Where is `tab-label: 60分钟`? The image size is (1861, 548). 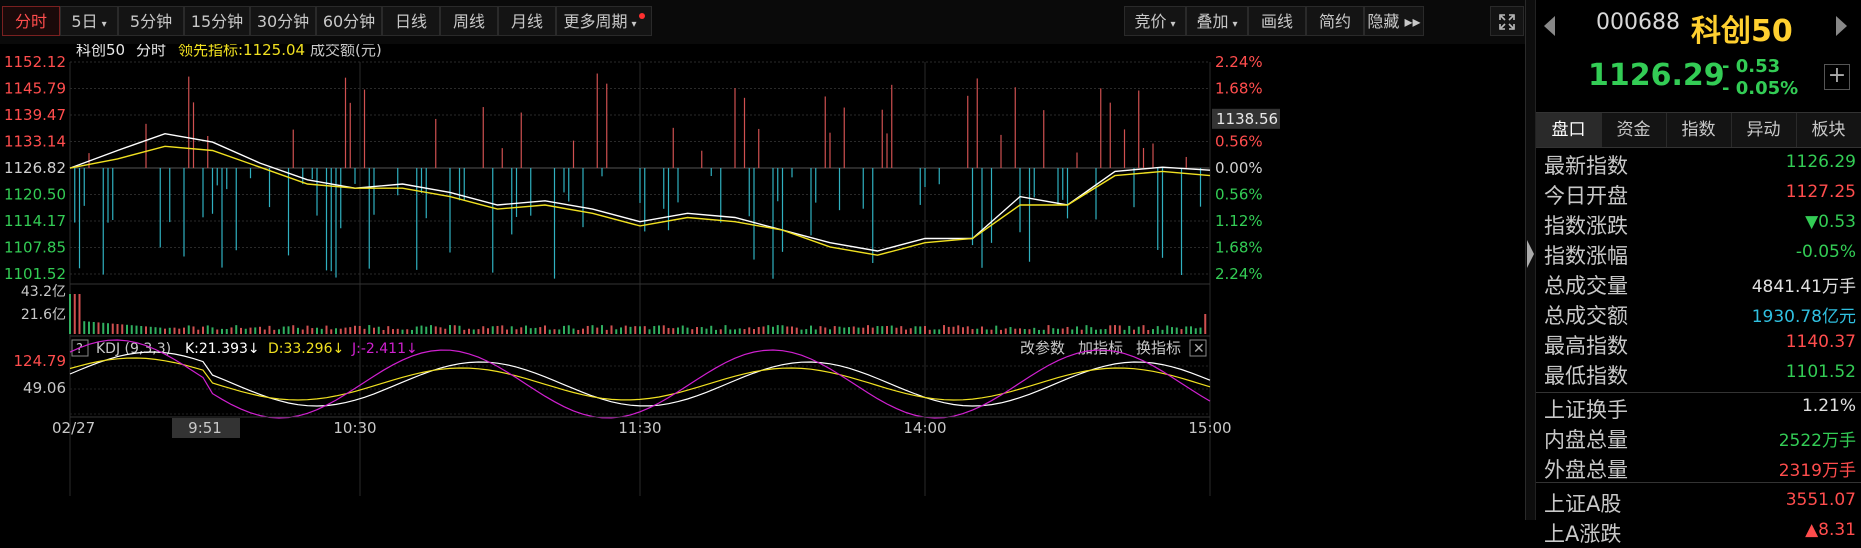 tab-label: 60分钟 is located at coordinates (349, 21).